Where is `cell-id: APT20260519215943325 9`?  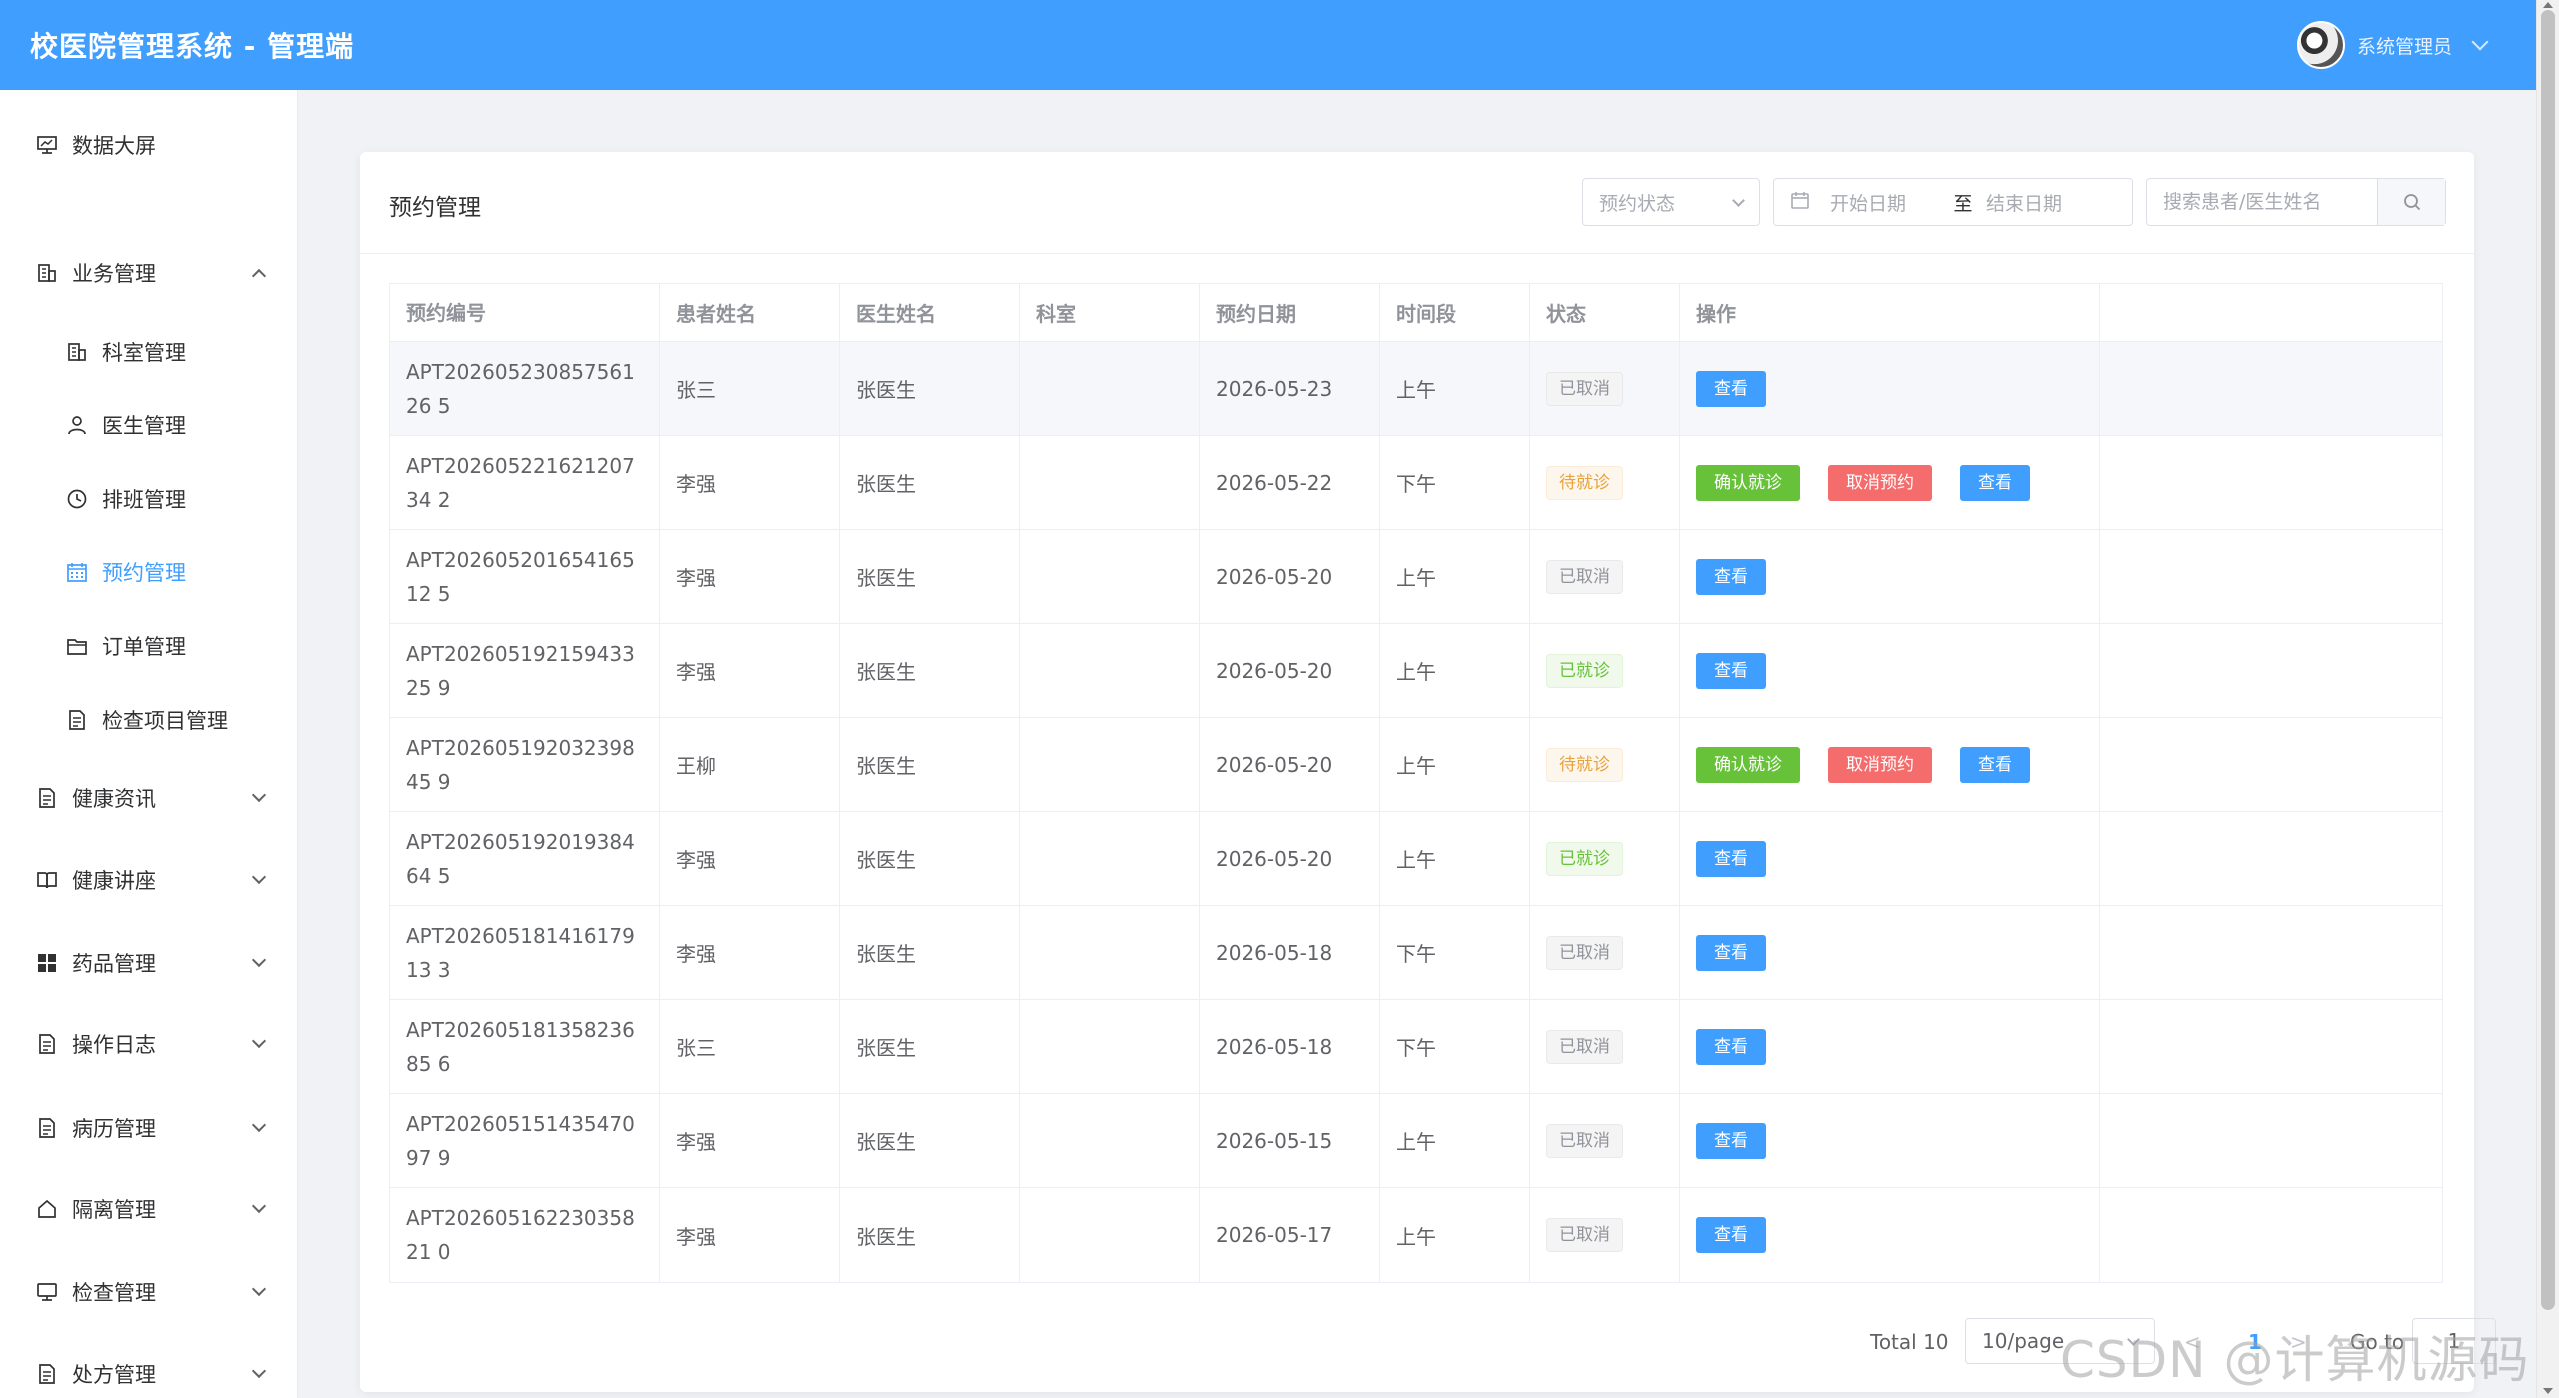
cell-id: APT20260519215943325 9 is located at coordinates (525, 670).